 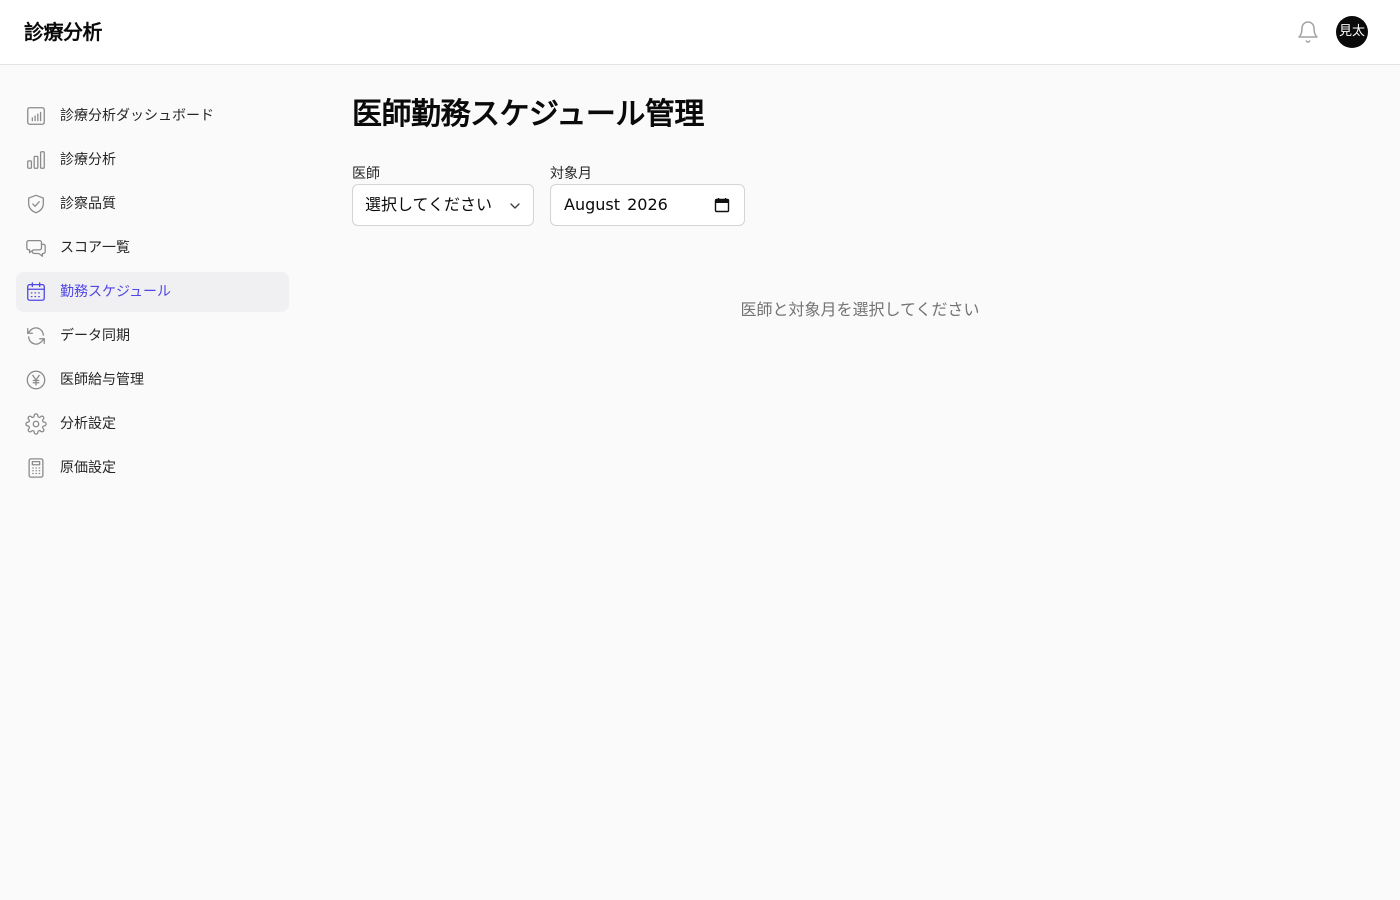 What do you see at coordinates (366, 174) in the screenshot?
I see `doctor-field-label: 医師` at bounding box center [366, 174].